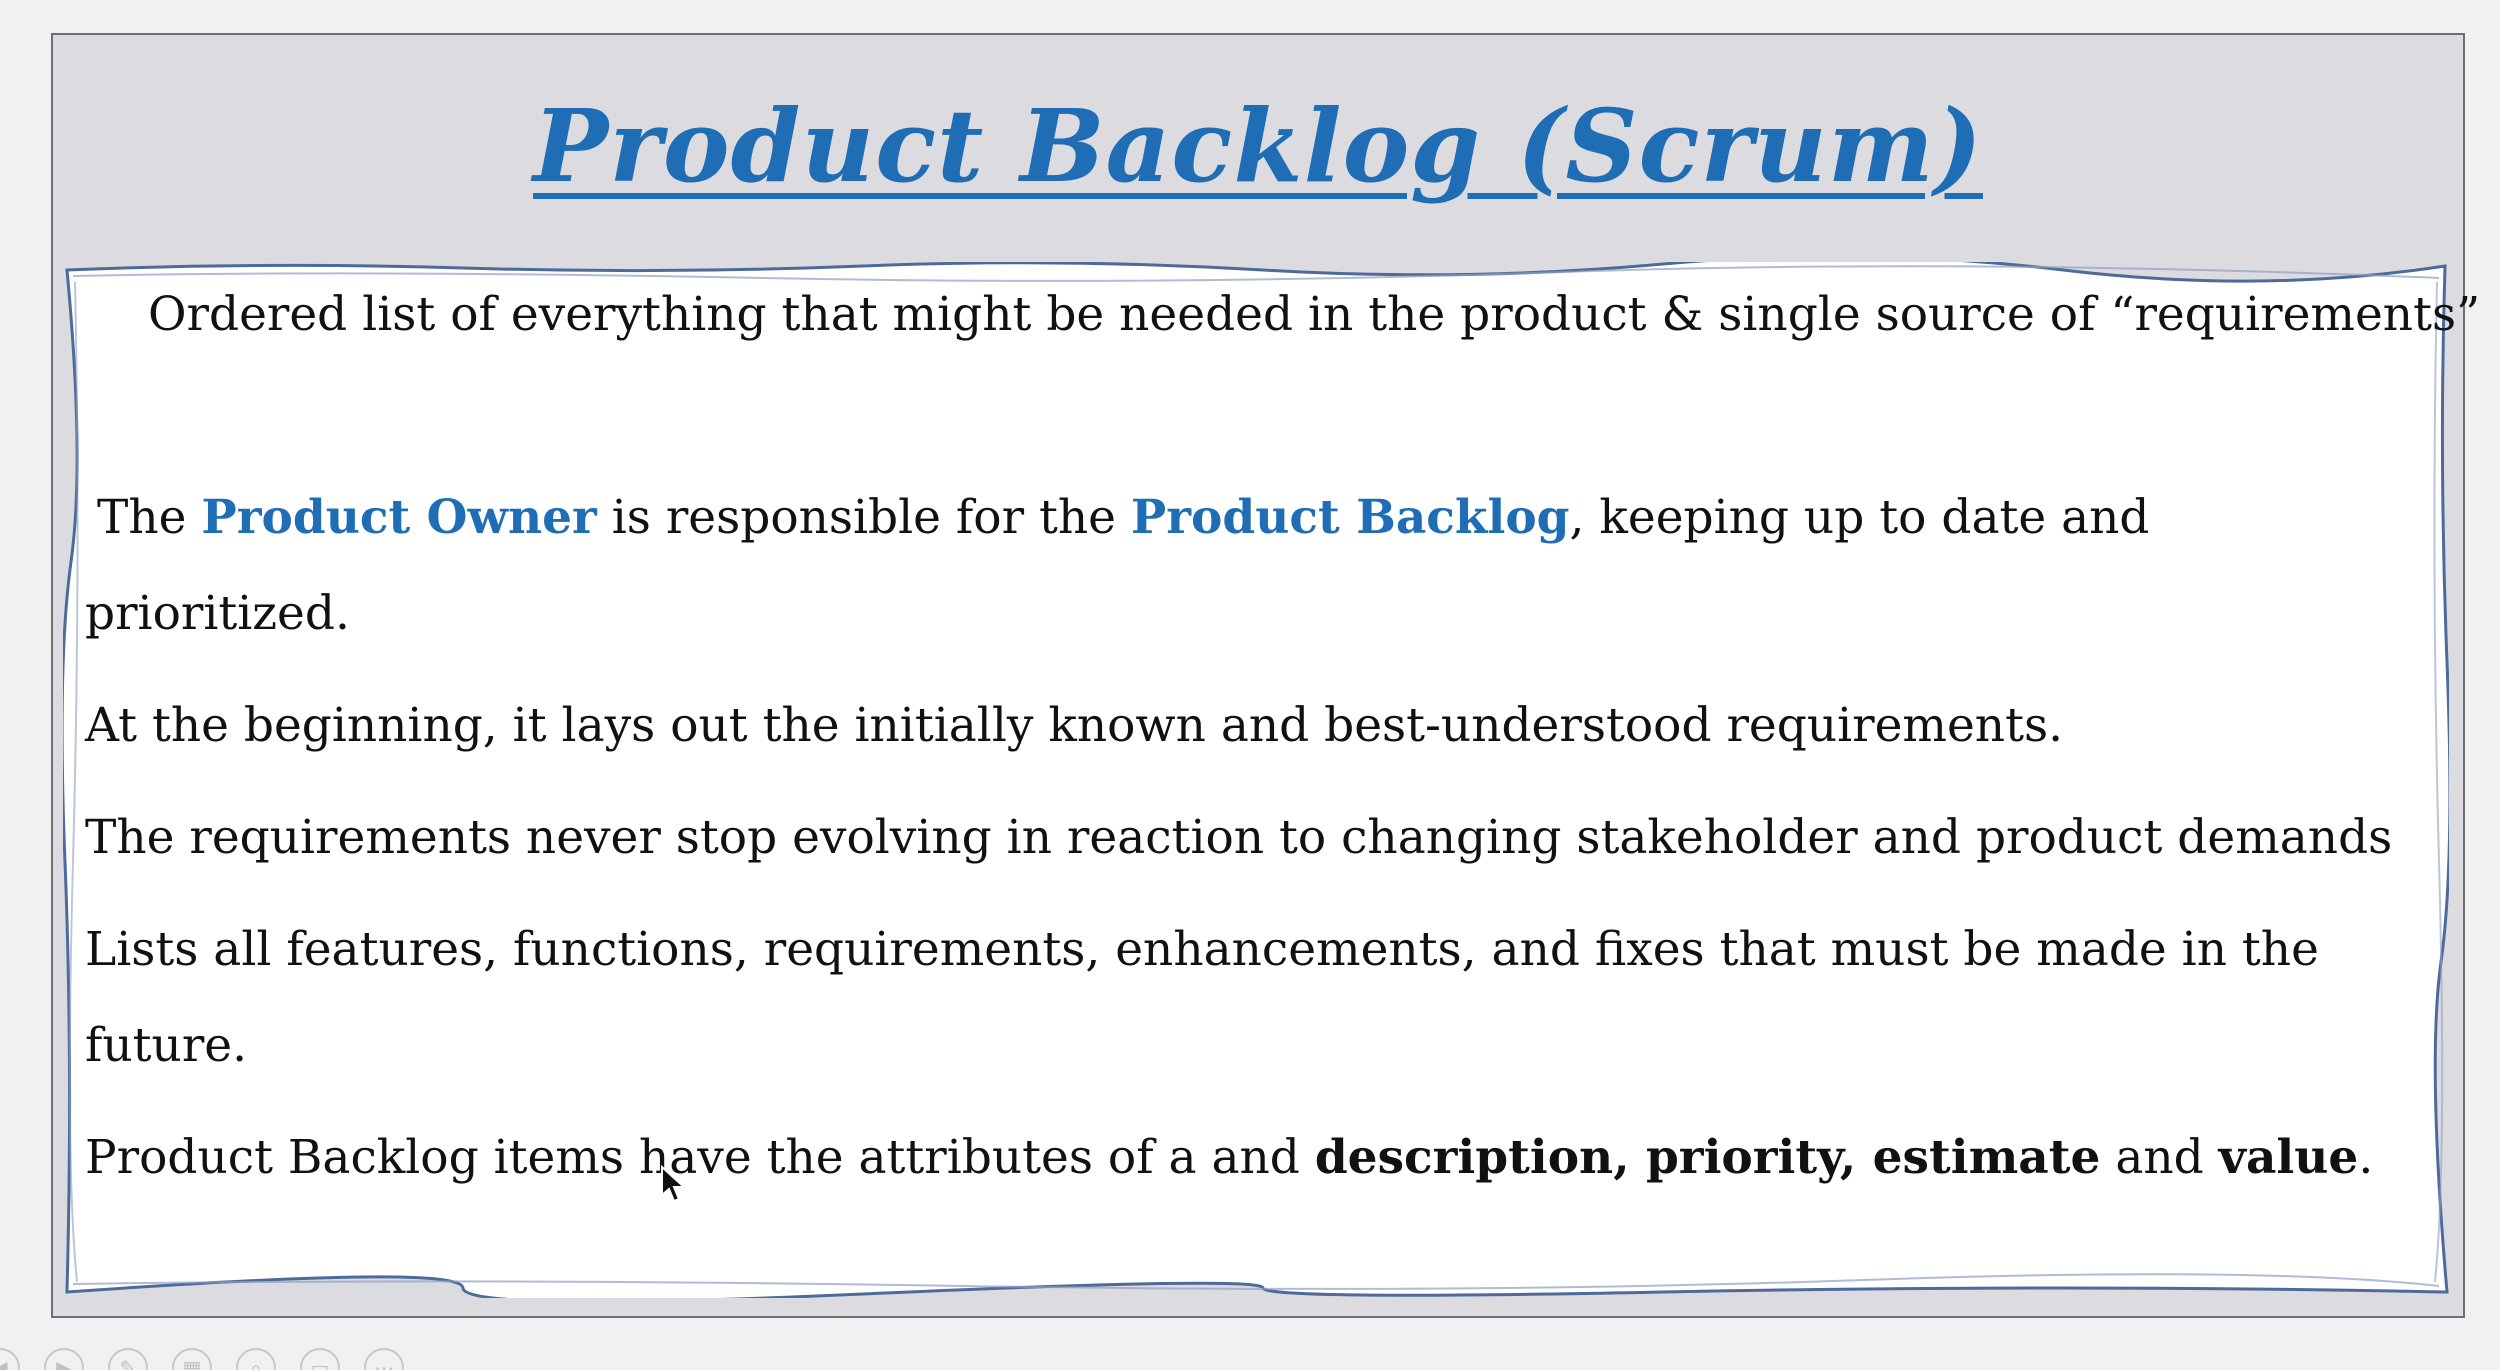  I want to click on attributes-bold: description, priority, estimate, so click(1707, 1157).